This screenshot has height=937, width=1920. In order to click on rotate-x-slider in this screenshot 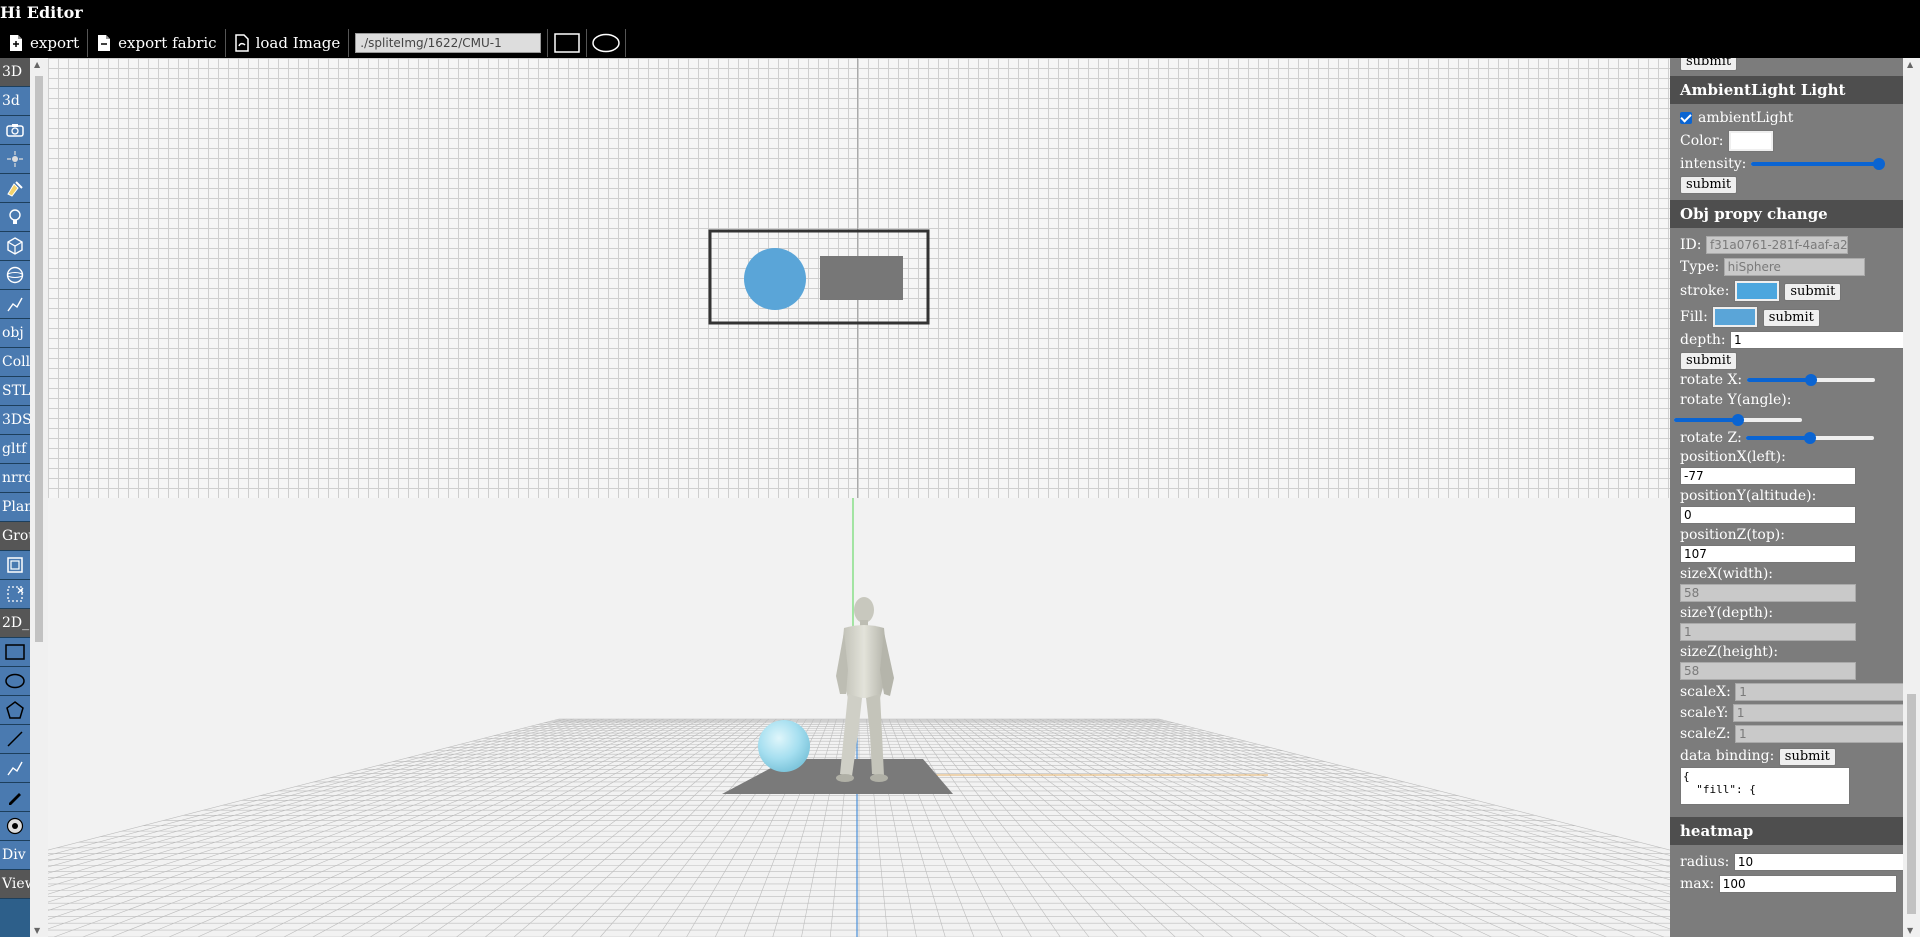, I will do `click(1810, 380)`.